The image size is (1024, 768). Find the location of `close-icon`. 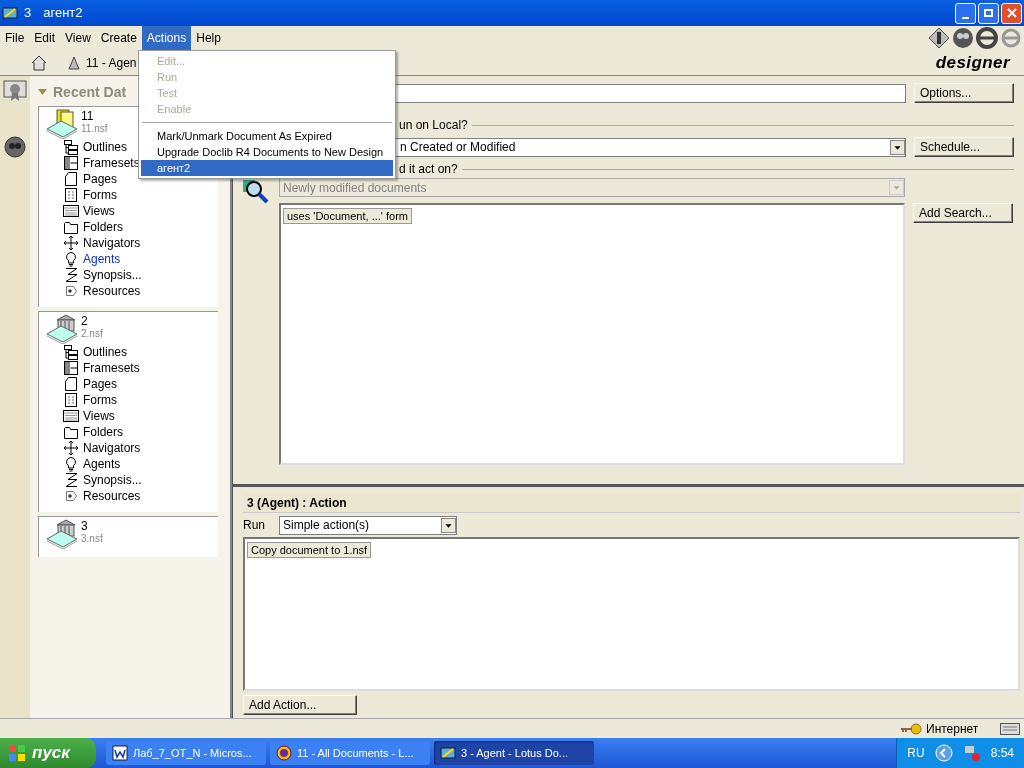

close-icon is located at coordinates (1011, 13).